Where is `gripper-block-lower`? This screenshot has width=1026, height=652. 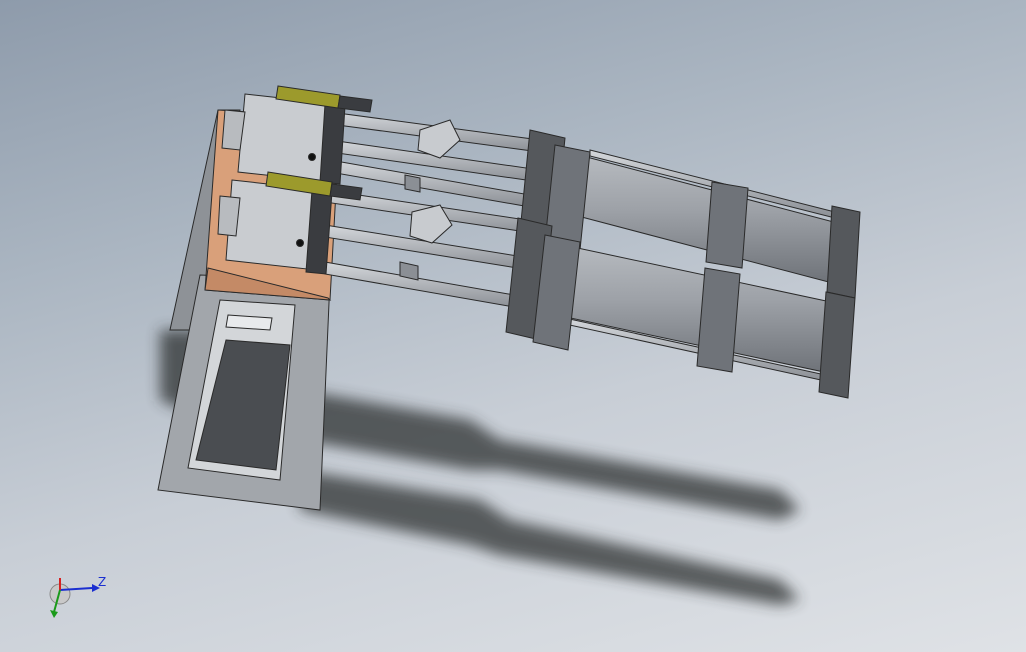
gripper-block-lower is located at coordinates (290, 223).